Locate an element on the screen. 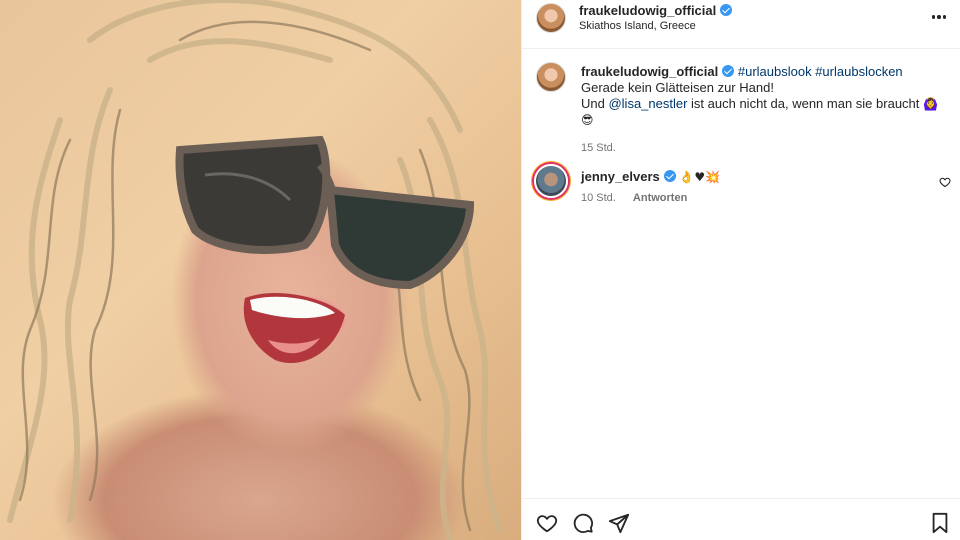  post-actions is located at coordinates (741, 519).